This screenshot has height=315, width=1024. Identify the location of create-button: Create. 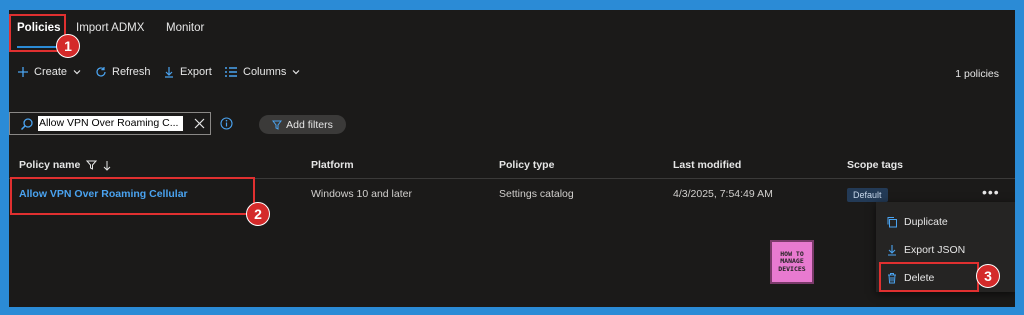
(49, 72).